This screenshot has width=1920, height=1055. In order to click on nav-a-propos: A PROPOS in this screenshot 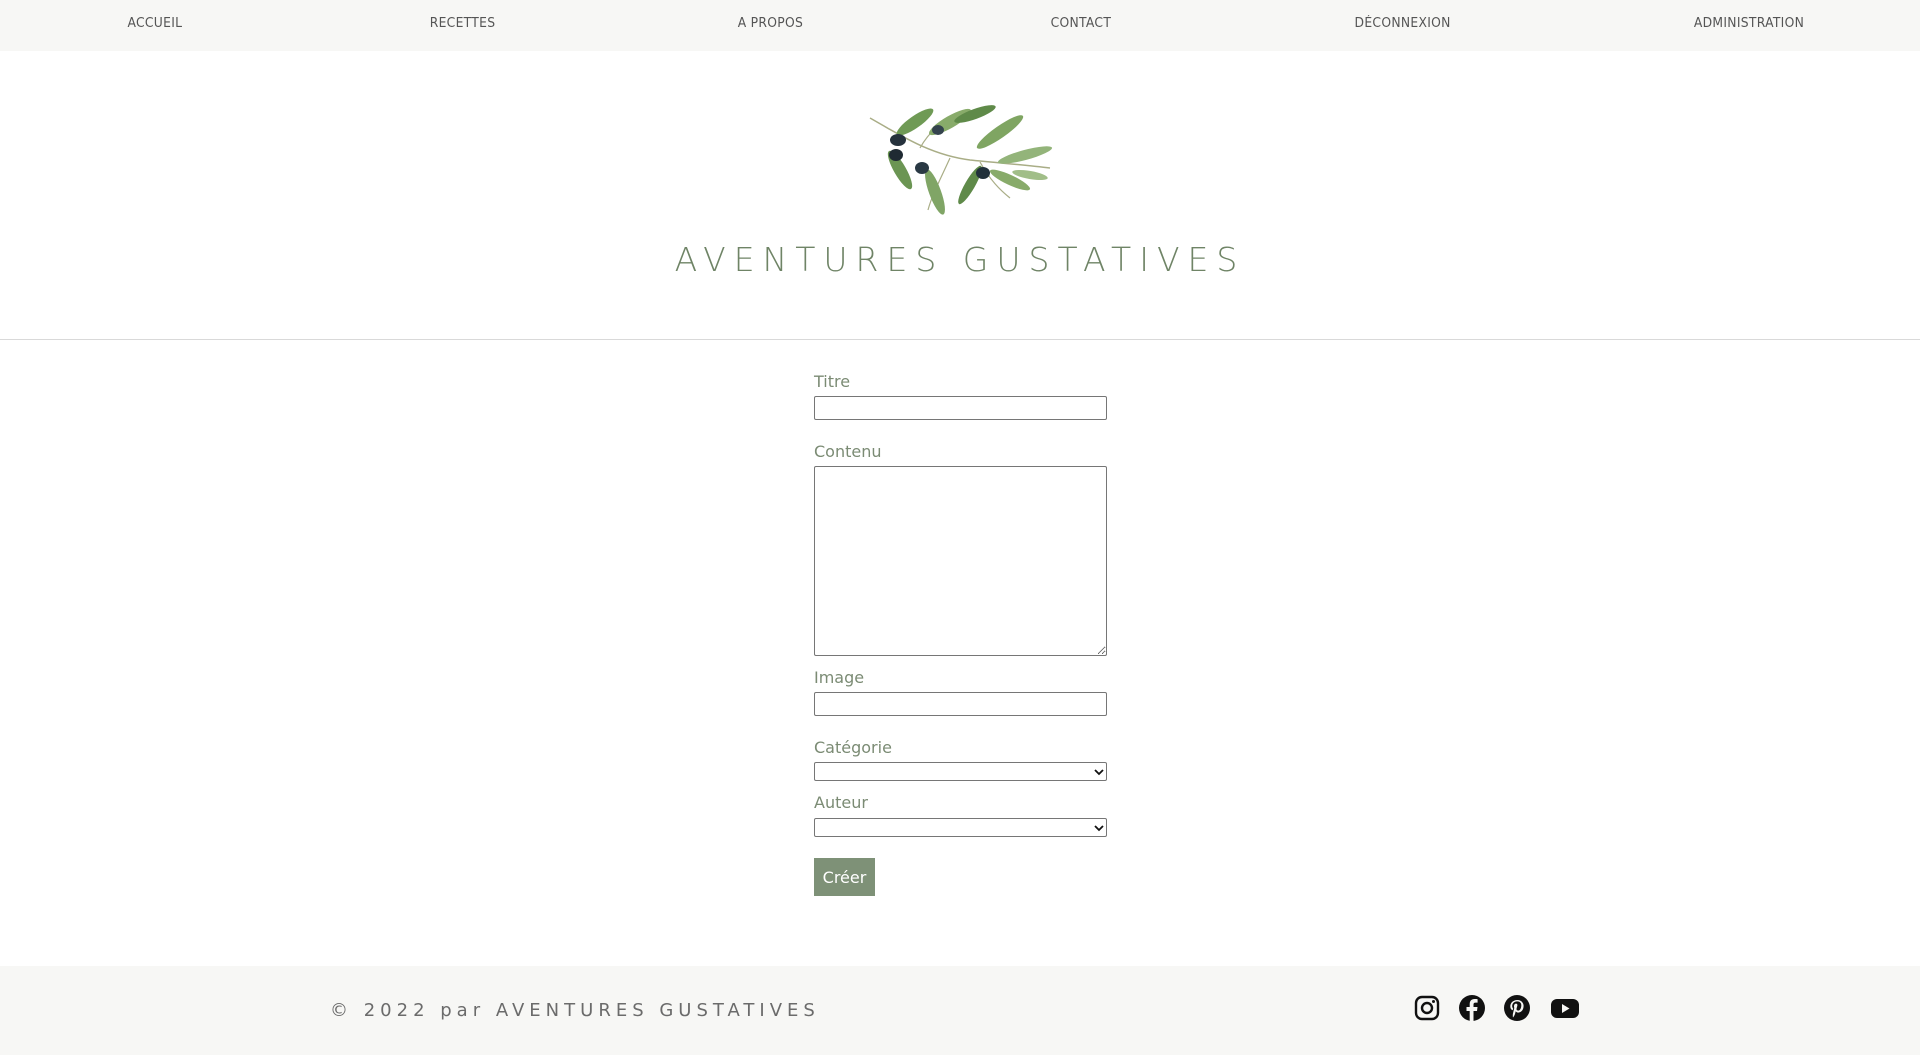, I will do `click(770, 23)`.